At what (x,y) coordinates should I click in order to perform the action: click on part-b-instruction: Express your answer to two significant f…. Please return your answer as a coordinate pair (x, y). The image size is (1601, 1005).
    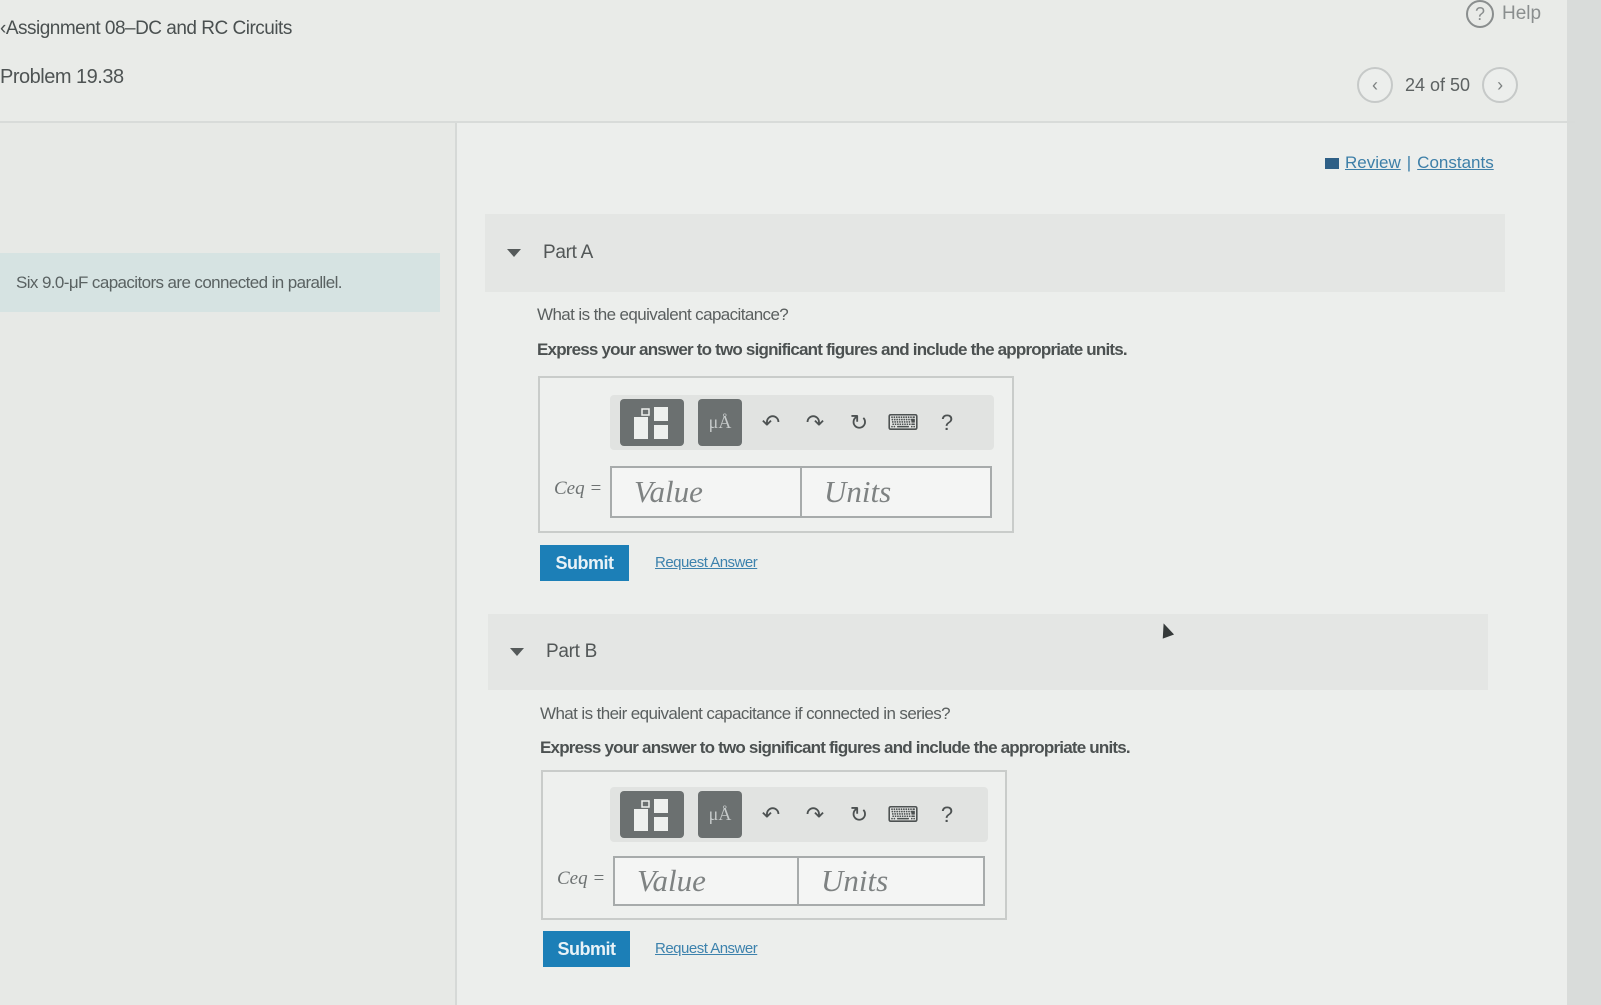
    Looking at the image, I should click on (835, 747).